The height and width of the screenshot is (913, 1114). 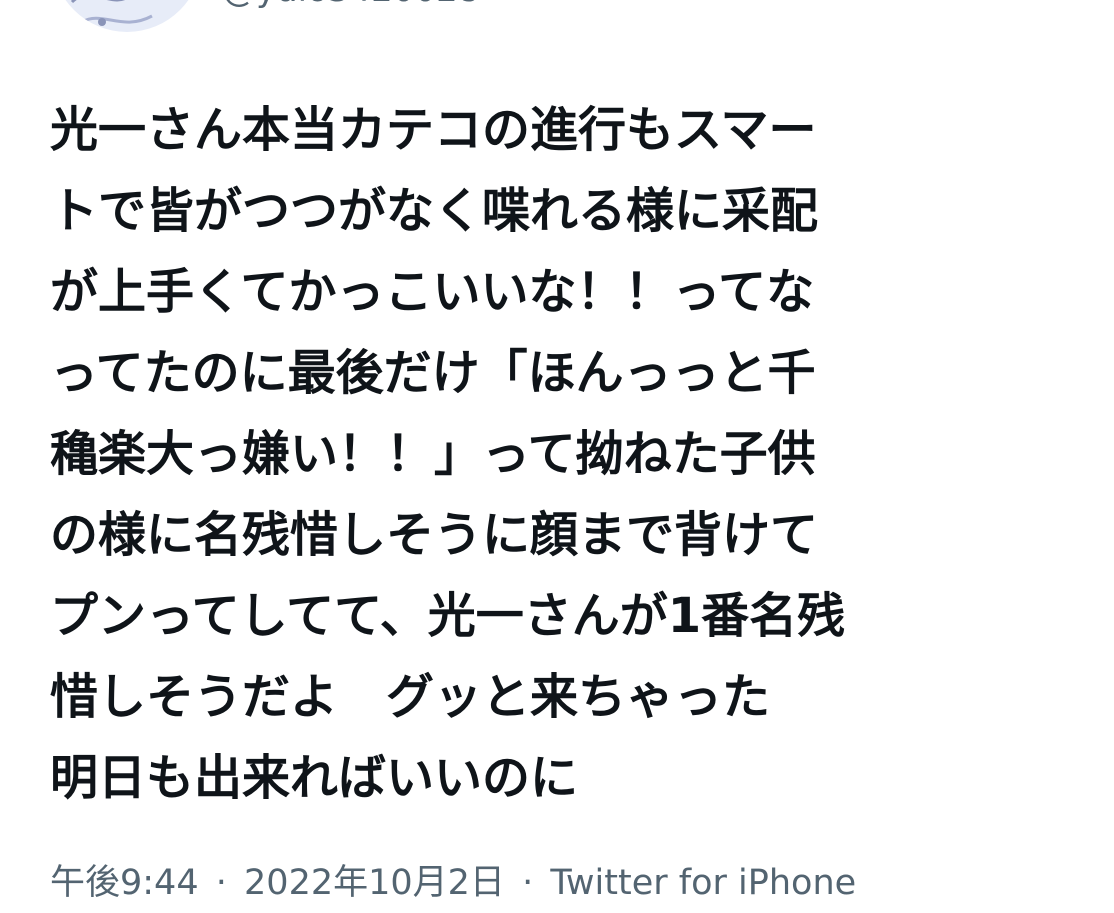 I want to click on tweet-source-link: Twitter for iPhone, so click(x=703, y=883).